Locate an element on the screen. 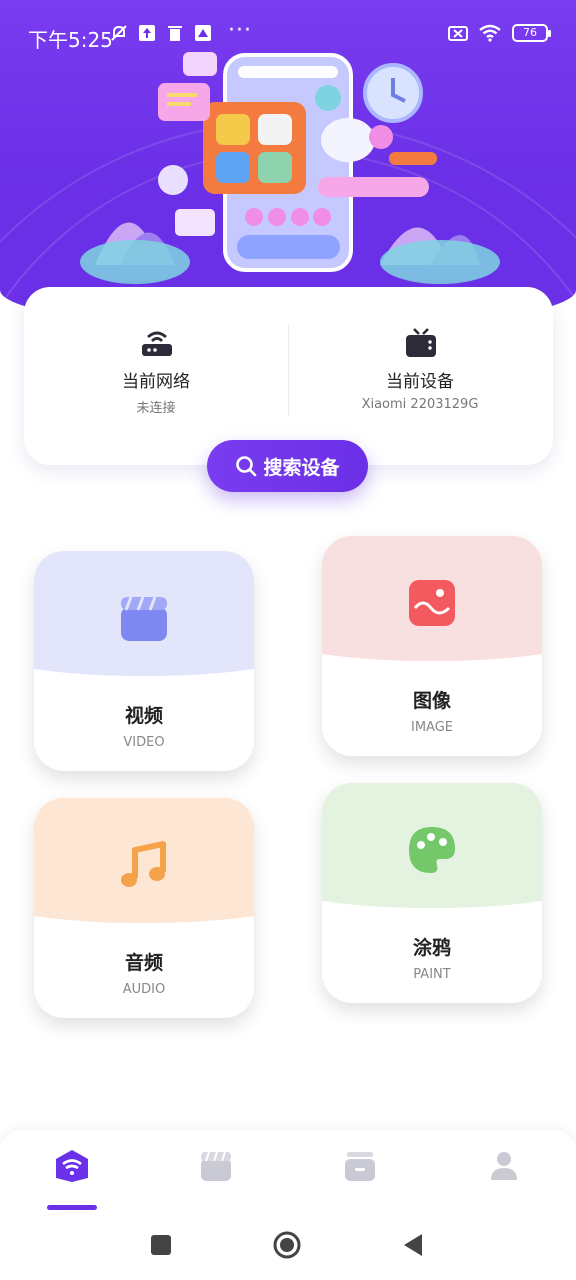 Image resolution: width=576 pixels, height=1280 pixels. search-device-button: 搜索设备 is located at coordinates (287, 466).